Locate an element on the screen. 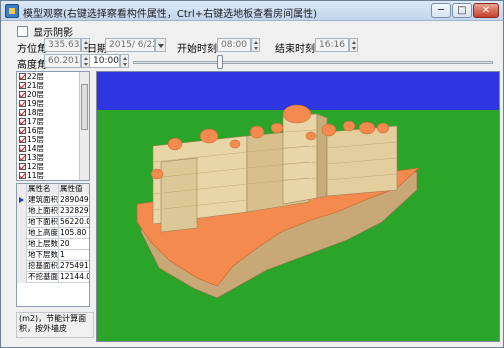  date-dropdown-button is located at coordinates (160, 45).